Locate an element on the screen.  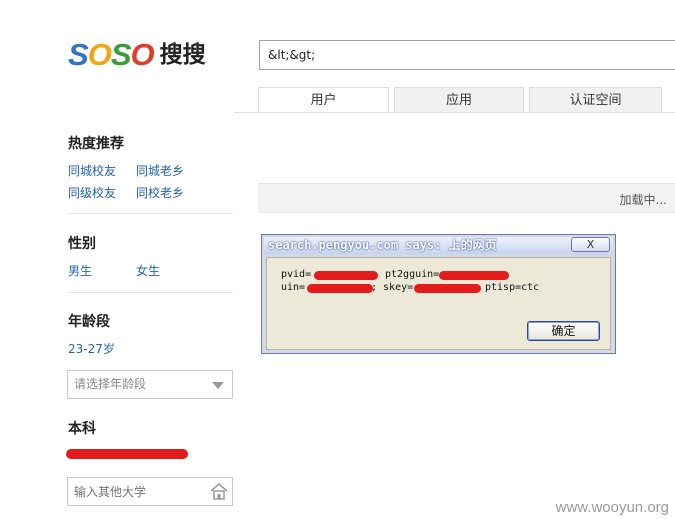
dialog-title: search.pengyou.com says: 上的网页 is located at coordinates (382, 245).